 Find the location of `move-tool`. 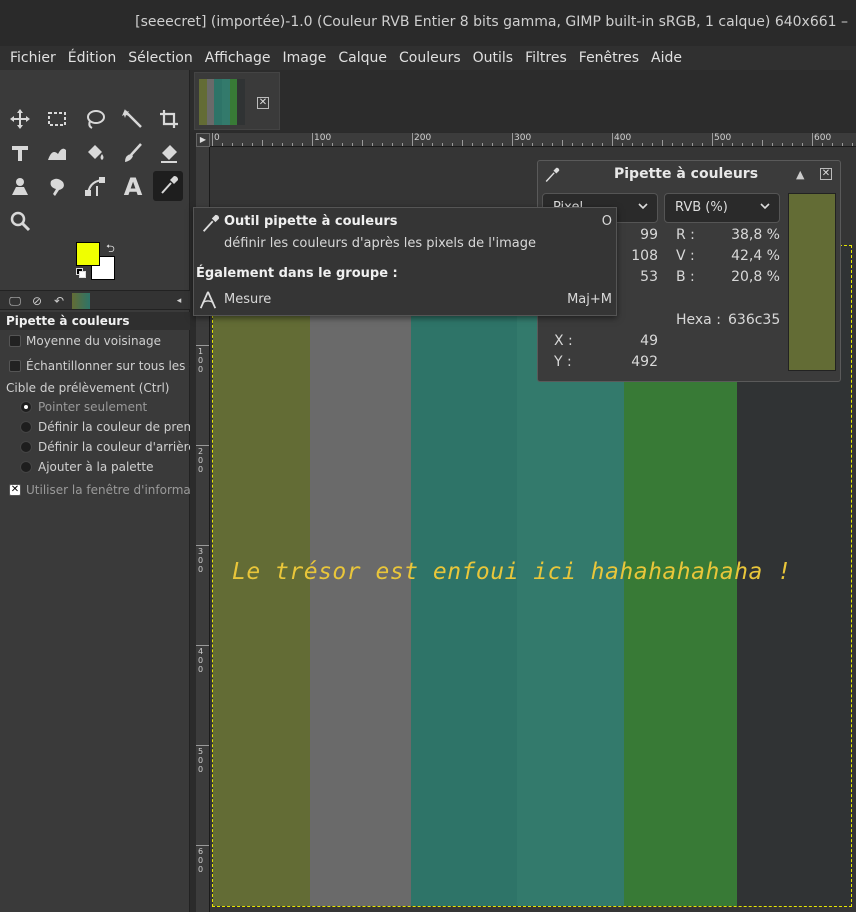

move-tool is located at coordinates (20, 119).